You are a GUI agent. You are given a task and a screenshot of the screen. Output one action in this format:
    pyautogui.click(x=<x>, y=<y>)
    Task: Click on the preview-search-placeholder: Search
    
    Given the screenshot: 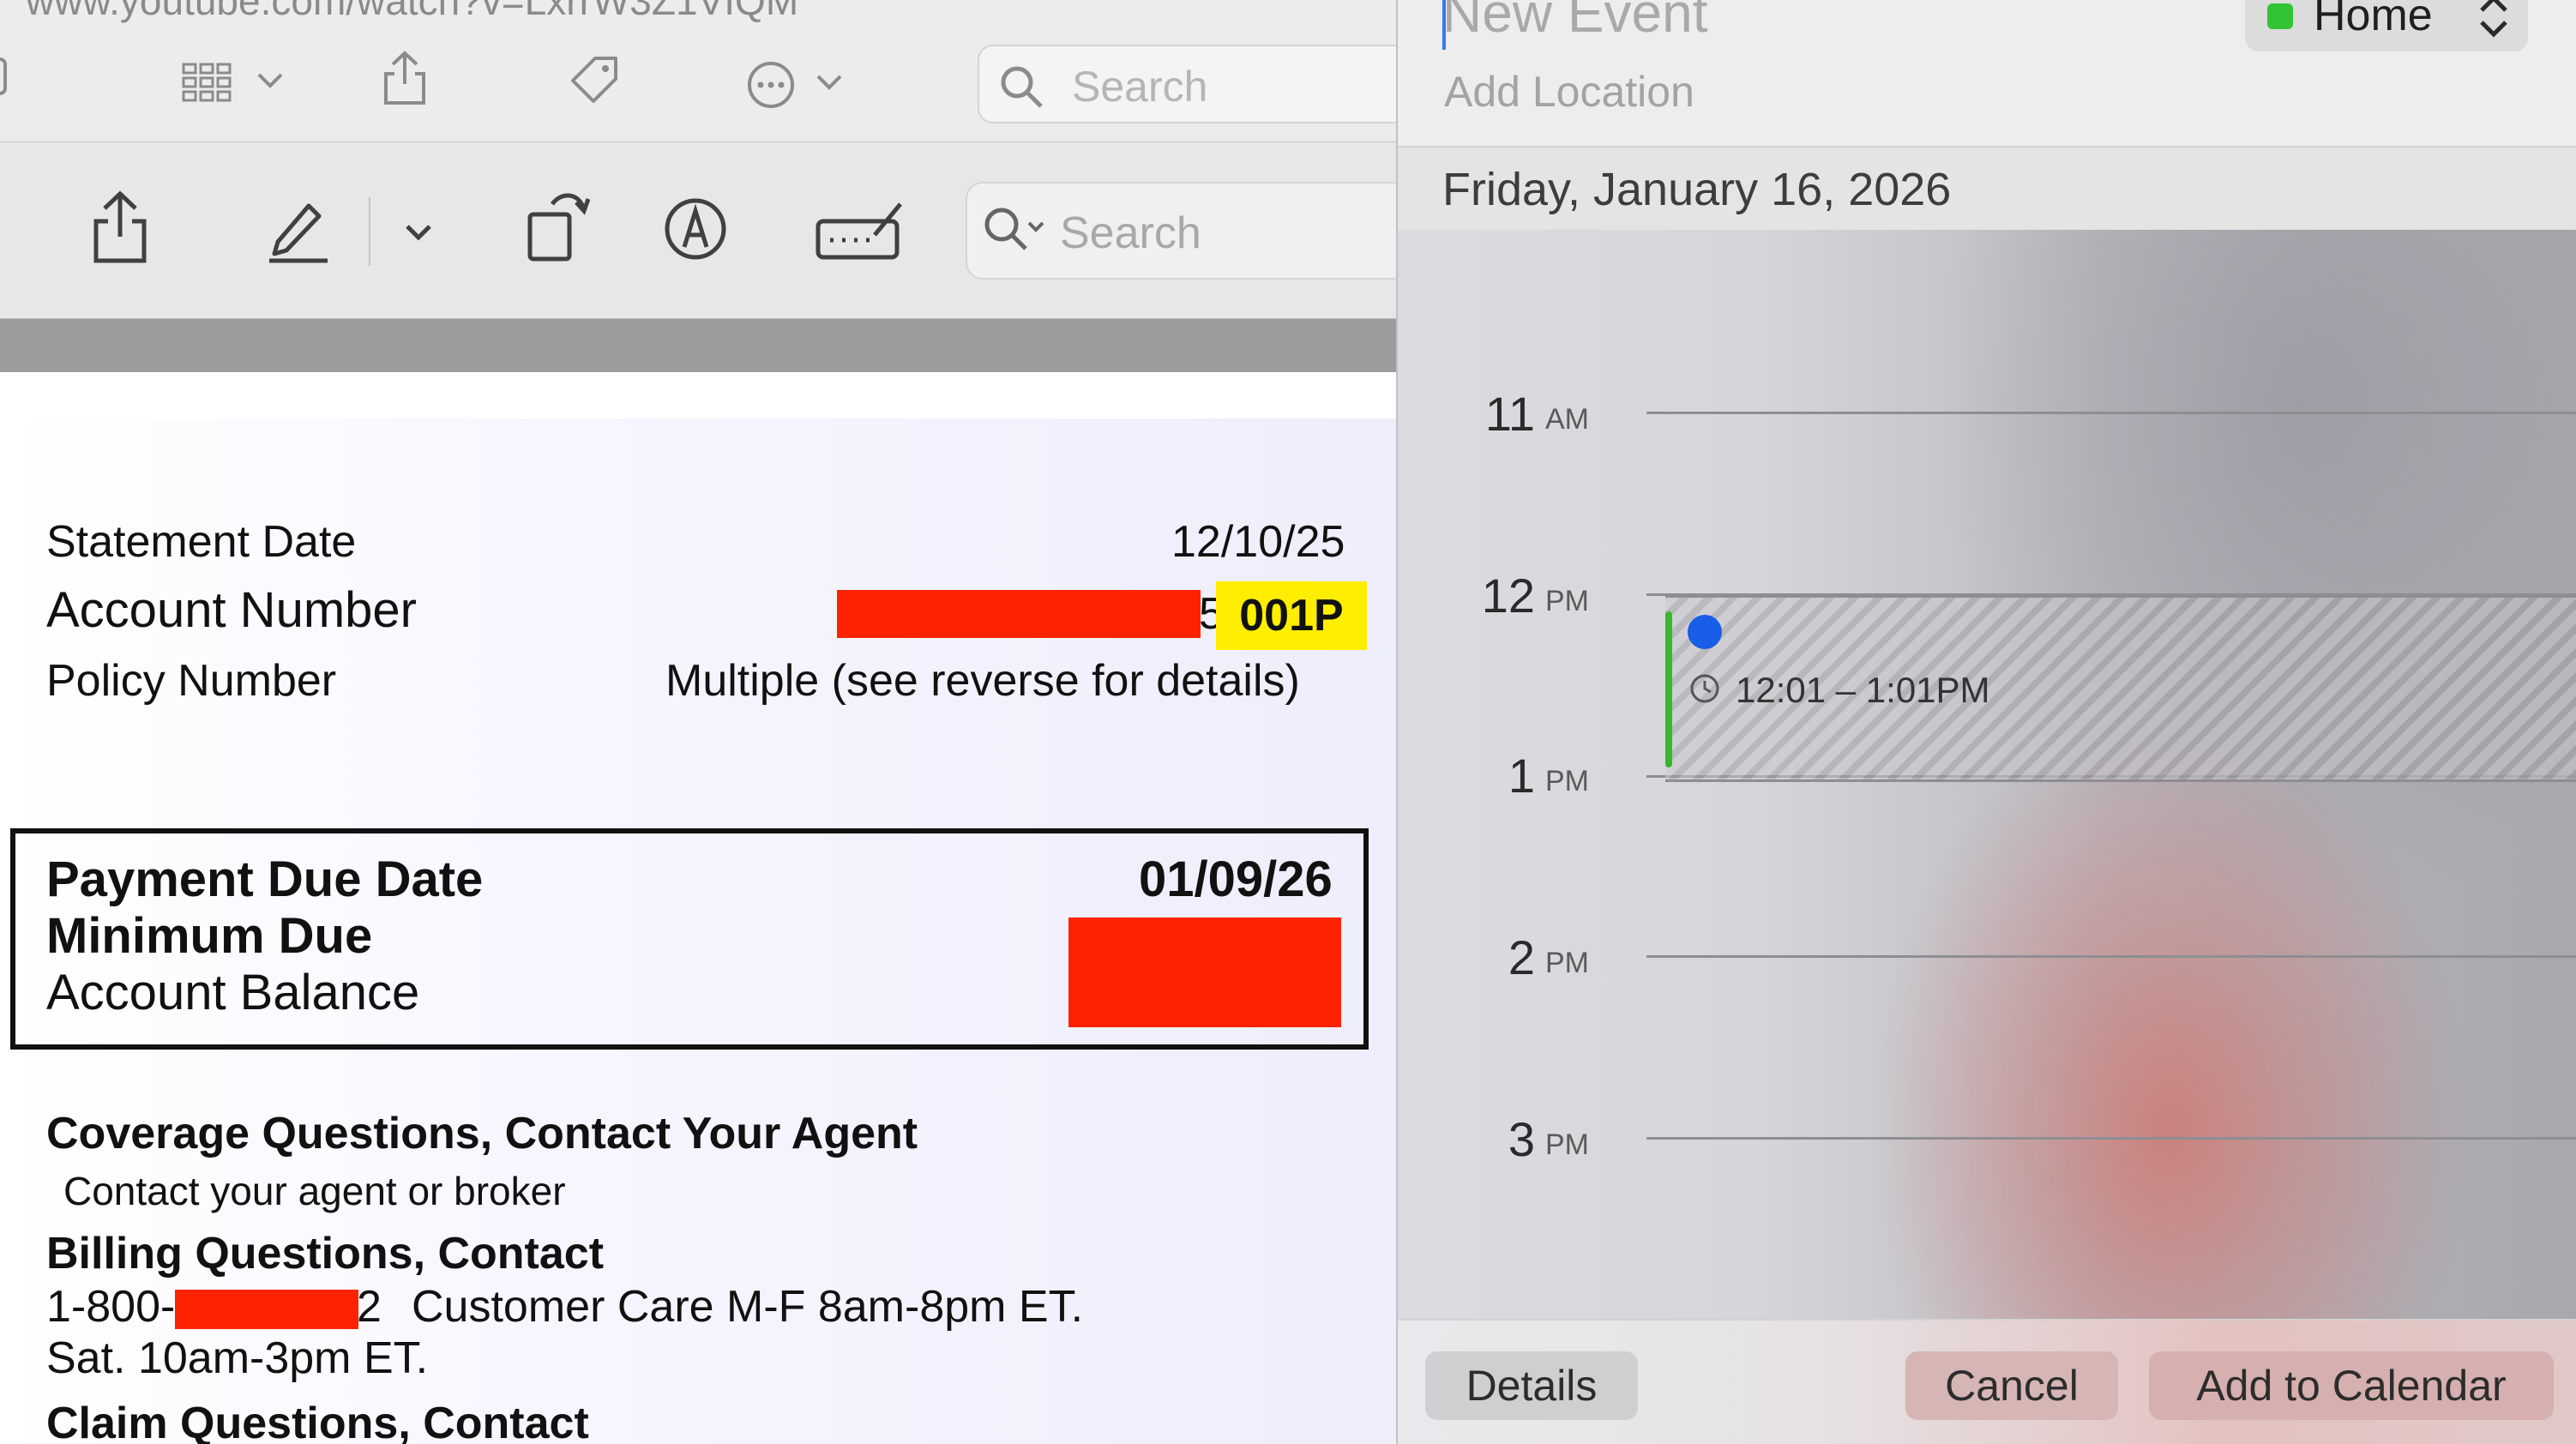 What is the action you would take?
    pyautogui.click(x=1130, y=233)
    